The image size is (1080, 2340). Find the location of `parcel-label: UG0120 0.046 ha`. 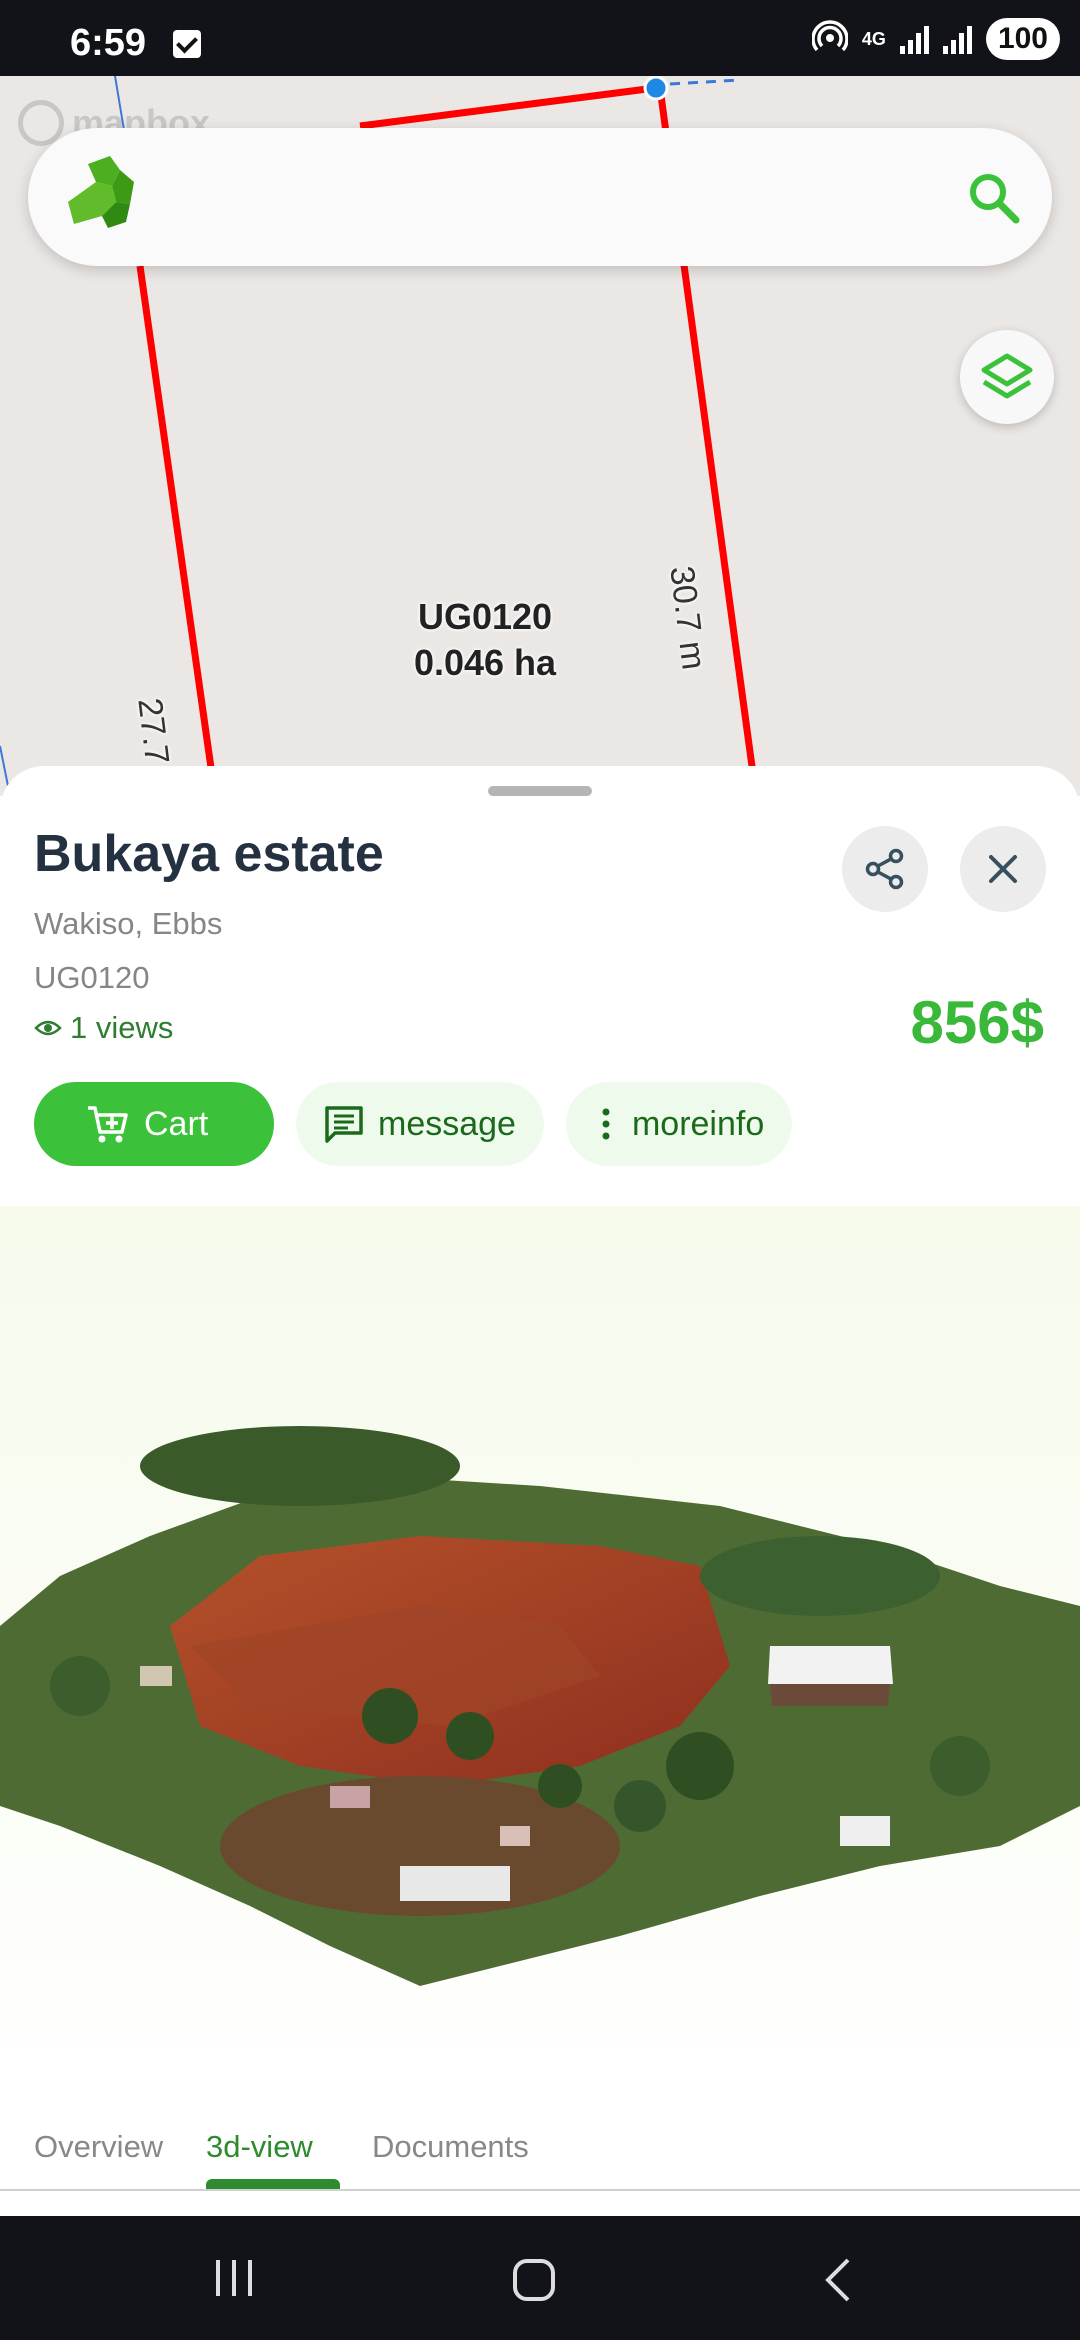

parcel-label: UG0120 0.046 ha is located at coordinates (485, 640).